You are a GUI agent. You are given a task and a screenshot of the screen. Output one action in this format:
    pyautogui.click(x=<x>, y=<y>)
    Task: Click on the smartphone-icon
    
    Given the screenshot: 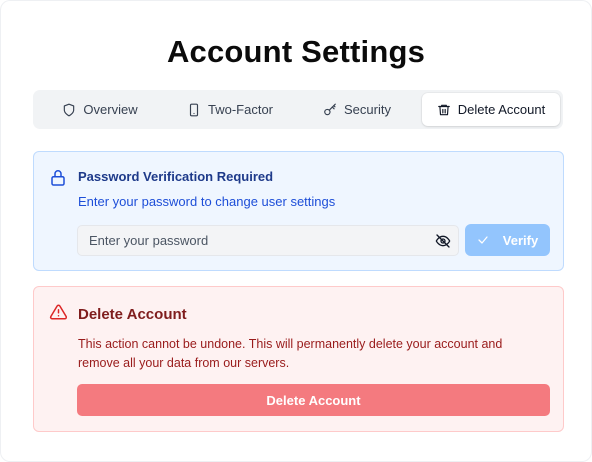 What is the action you would take?
    pyautogui.click(x=194, y=109)
    